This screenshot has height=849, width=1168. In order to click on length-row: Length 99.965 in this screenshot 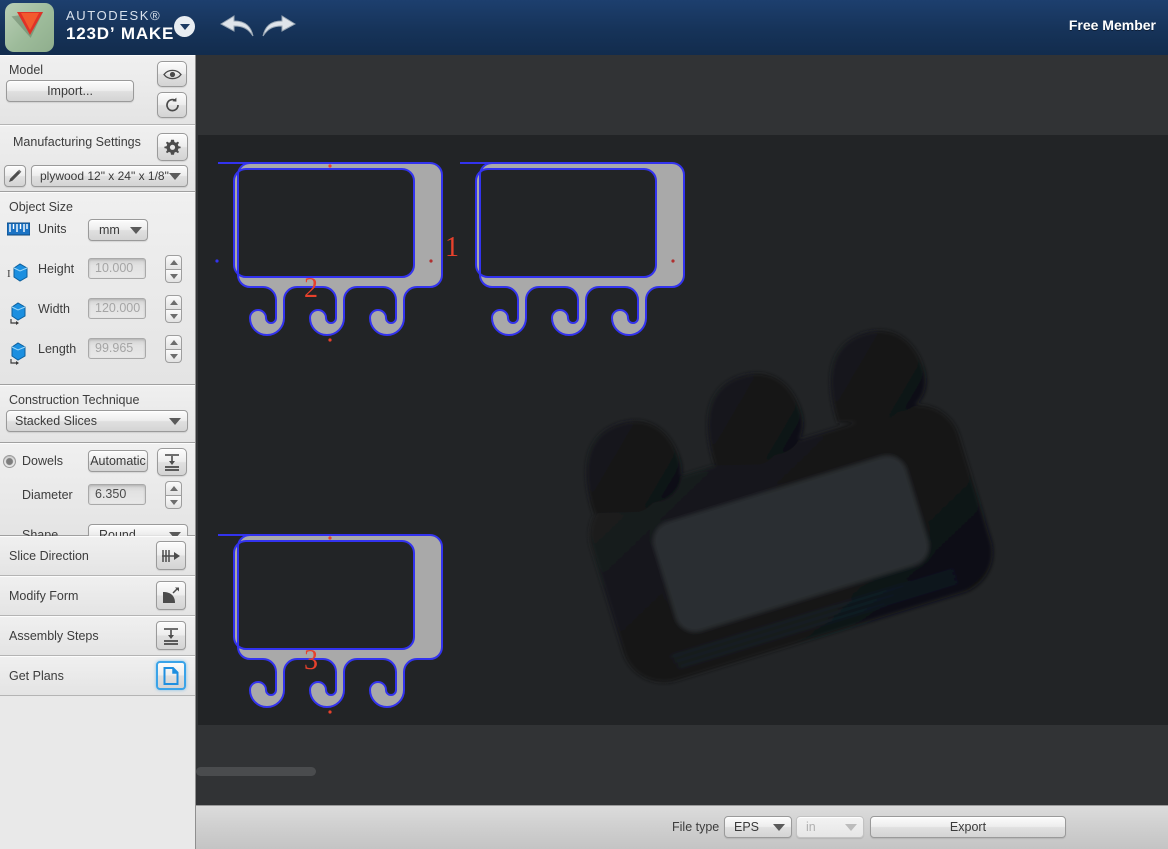, I will do `click(98, 351)`.